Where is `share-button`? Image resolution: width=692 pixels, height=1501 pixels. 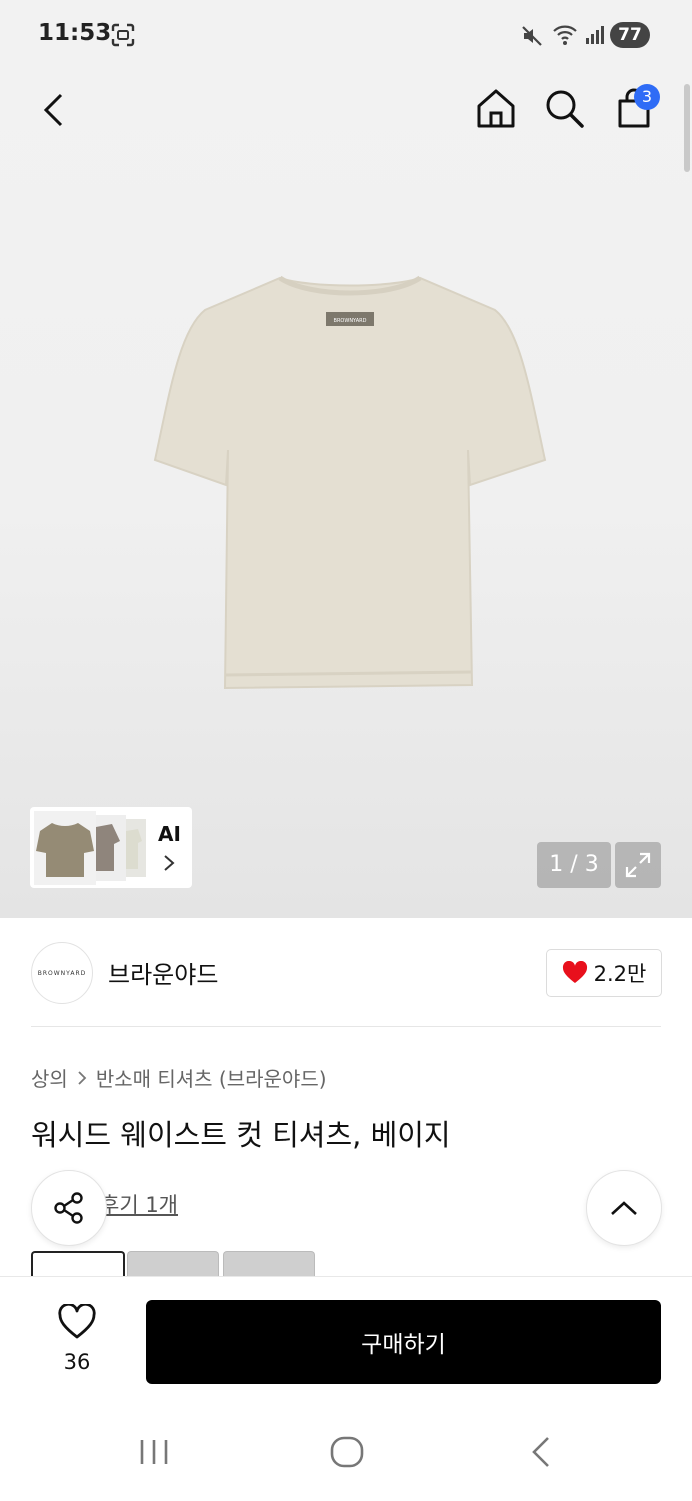
share-button is located at coordinates (69, 1208).